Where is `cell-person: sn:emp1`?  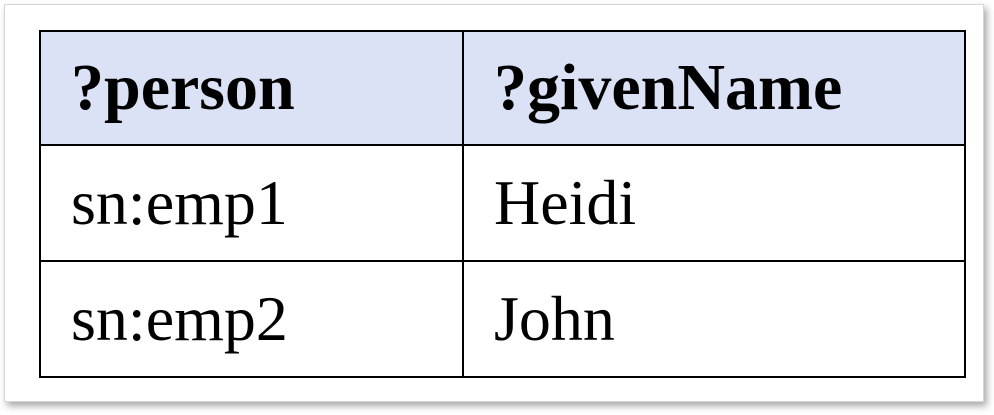 cell-person: sn:emp1 is located at coordinates (251, 203).